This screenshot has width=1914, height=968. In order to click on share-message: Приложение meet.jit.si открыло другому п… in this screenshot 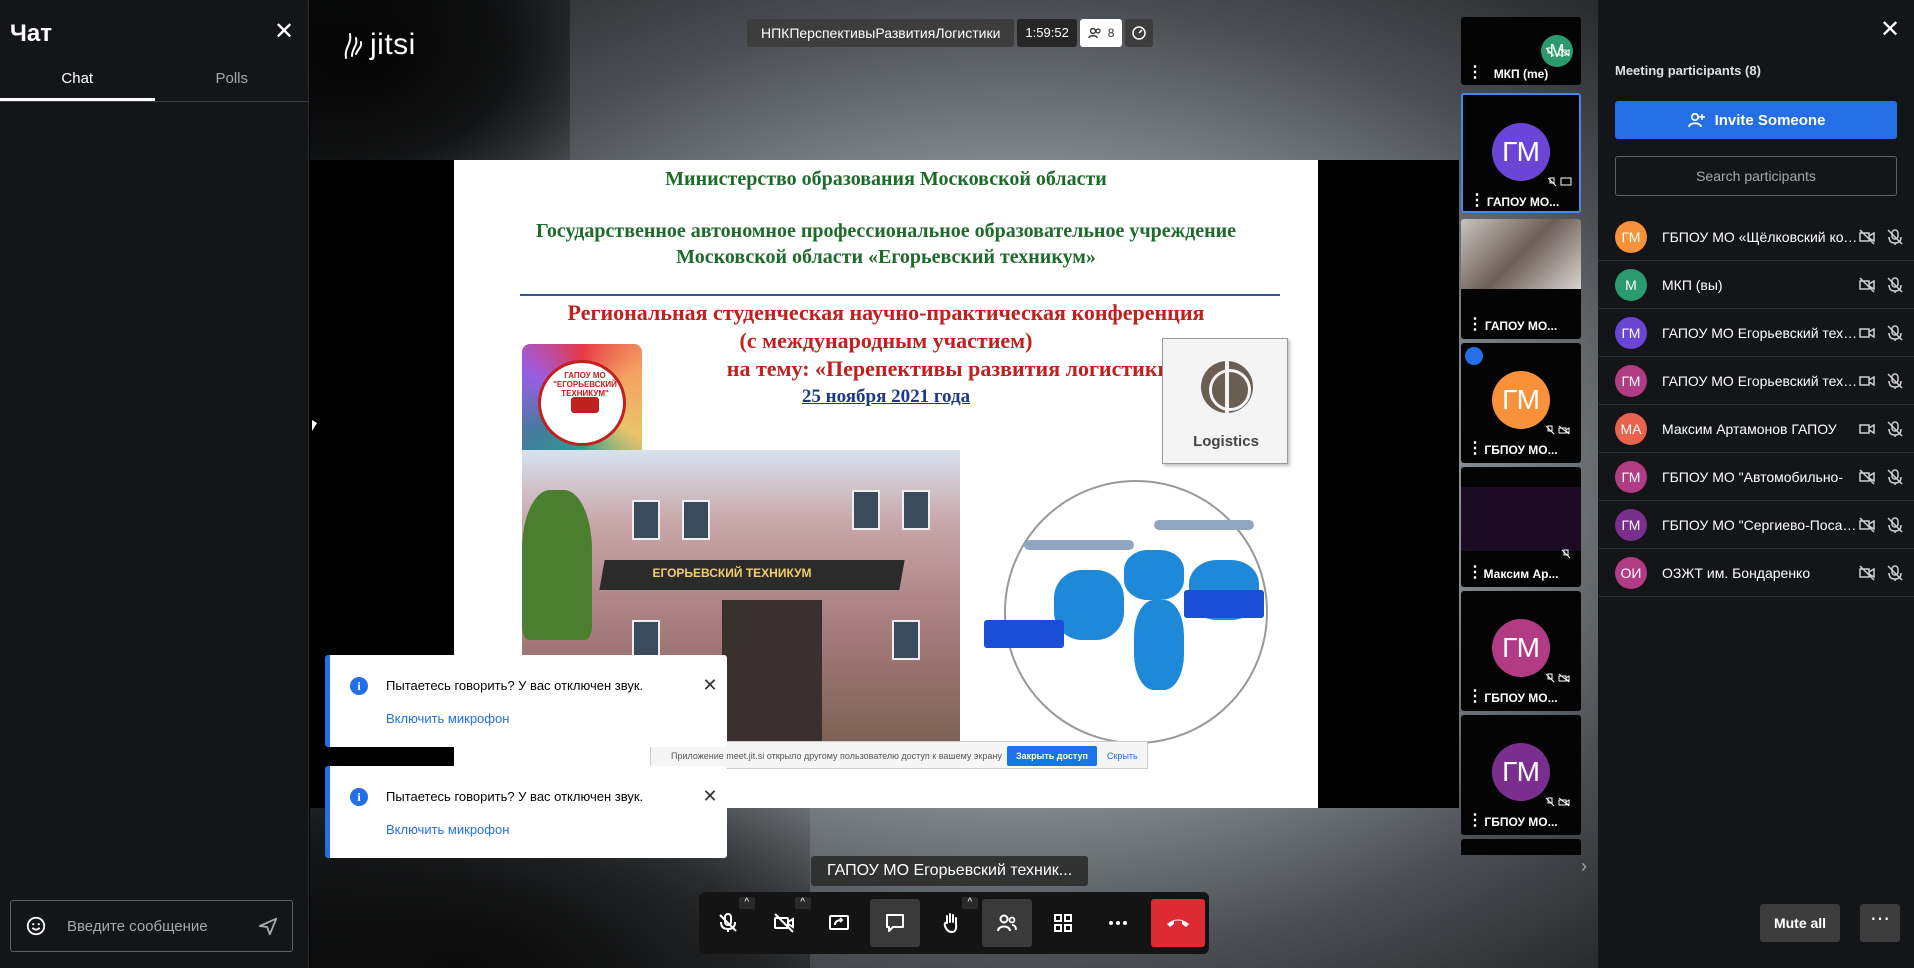, I will do `click(836, 756)`.